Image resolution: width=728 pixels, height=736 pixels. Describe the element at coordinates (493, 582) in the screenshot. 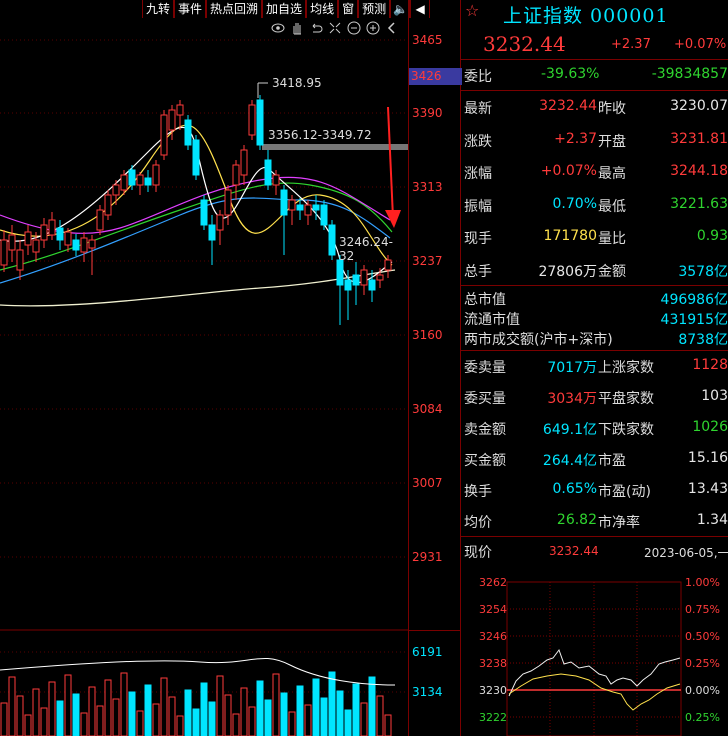

I see `intraday-left-tick: 3262` at that location.